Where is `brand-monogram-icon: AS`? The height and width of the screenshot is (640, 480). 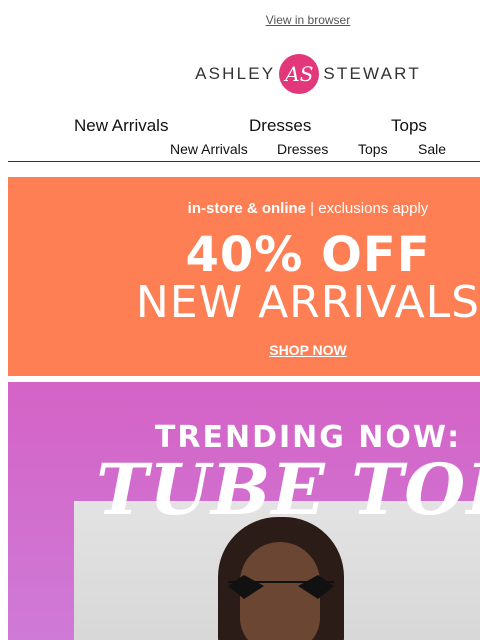 brand-monogram-icon: AS is located at coordinates (299, 74).